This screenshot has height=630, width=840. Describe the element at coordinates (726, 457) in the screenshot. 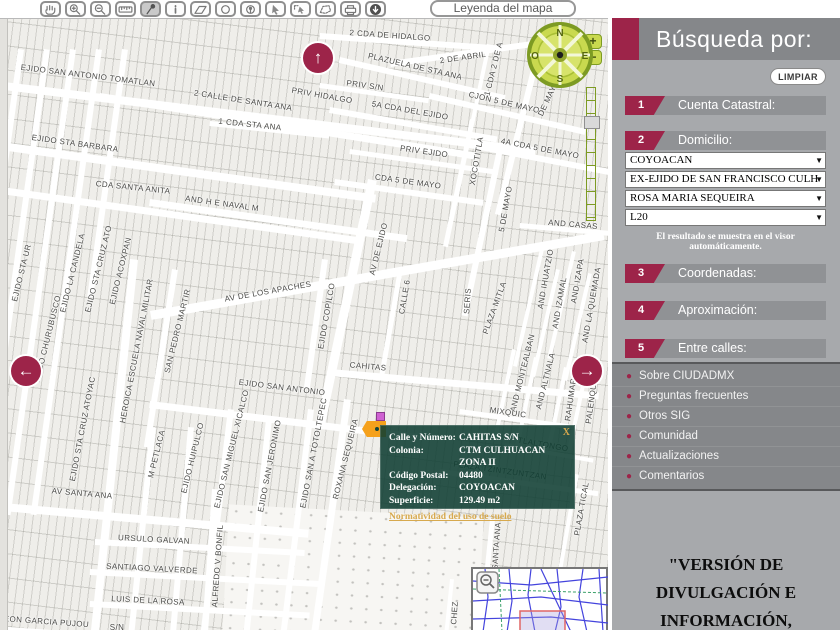

I see `sidebar-link-actualizaciones: ● Actualizaciones` at that location.